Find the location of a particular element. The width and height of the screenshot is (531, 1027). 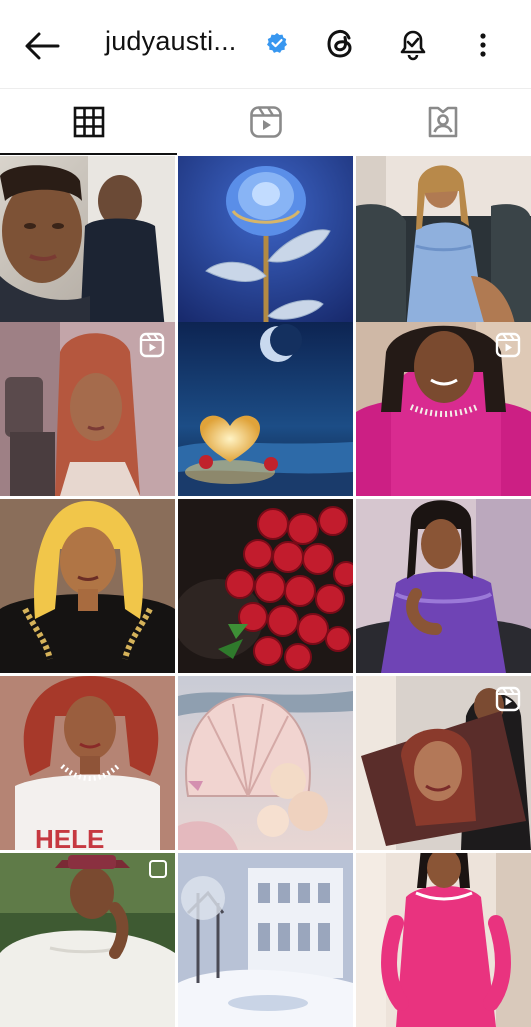

tab-tagged is located at coordinates (442, 122).